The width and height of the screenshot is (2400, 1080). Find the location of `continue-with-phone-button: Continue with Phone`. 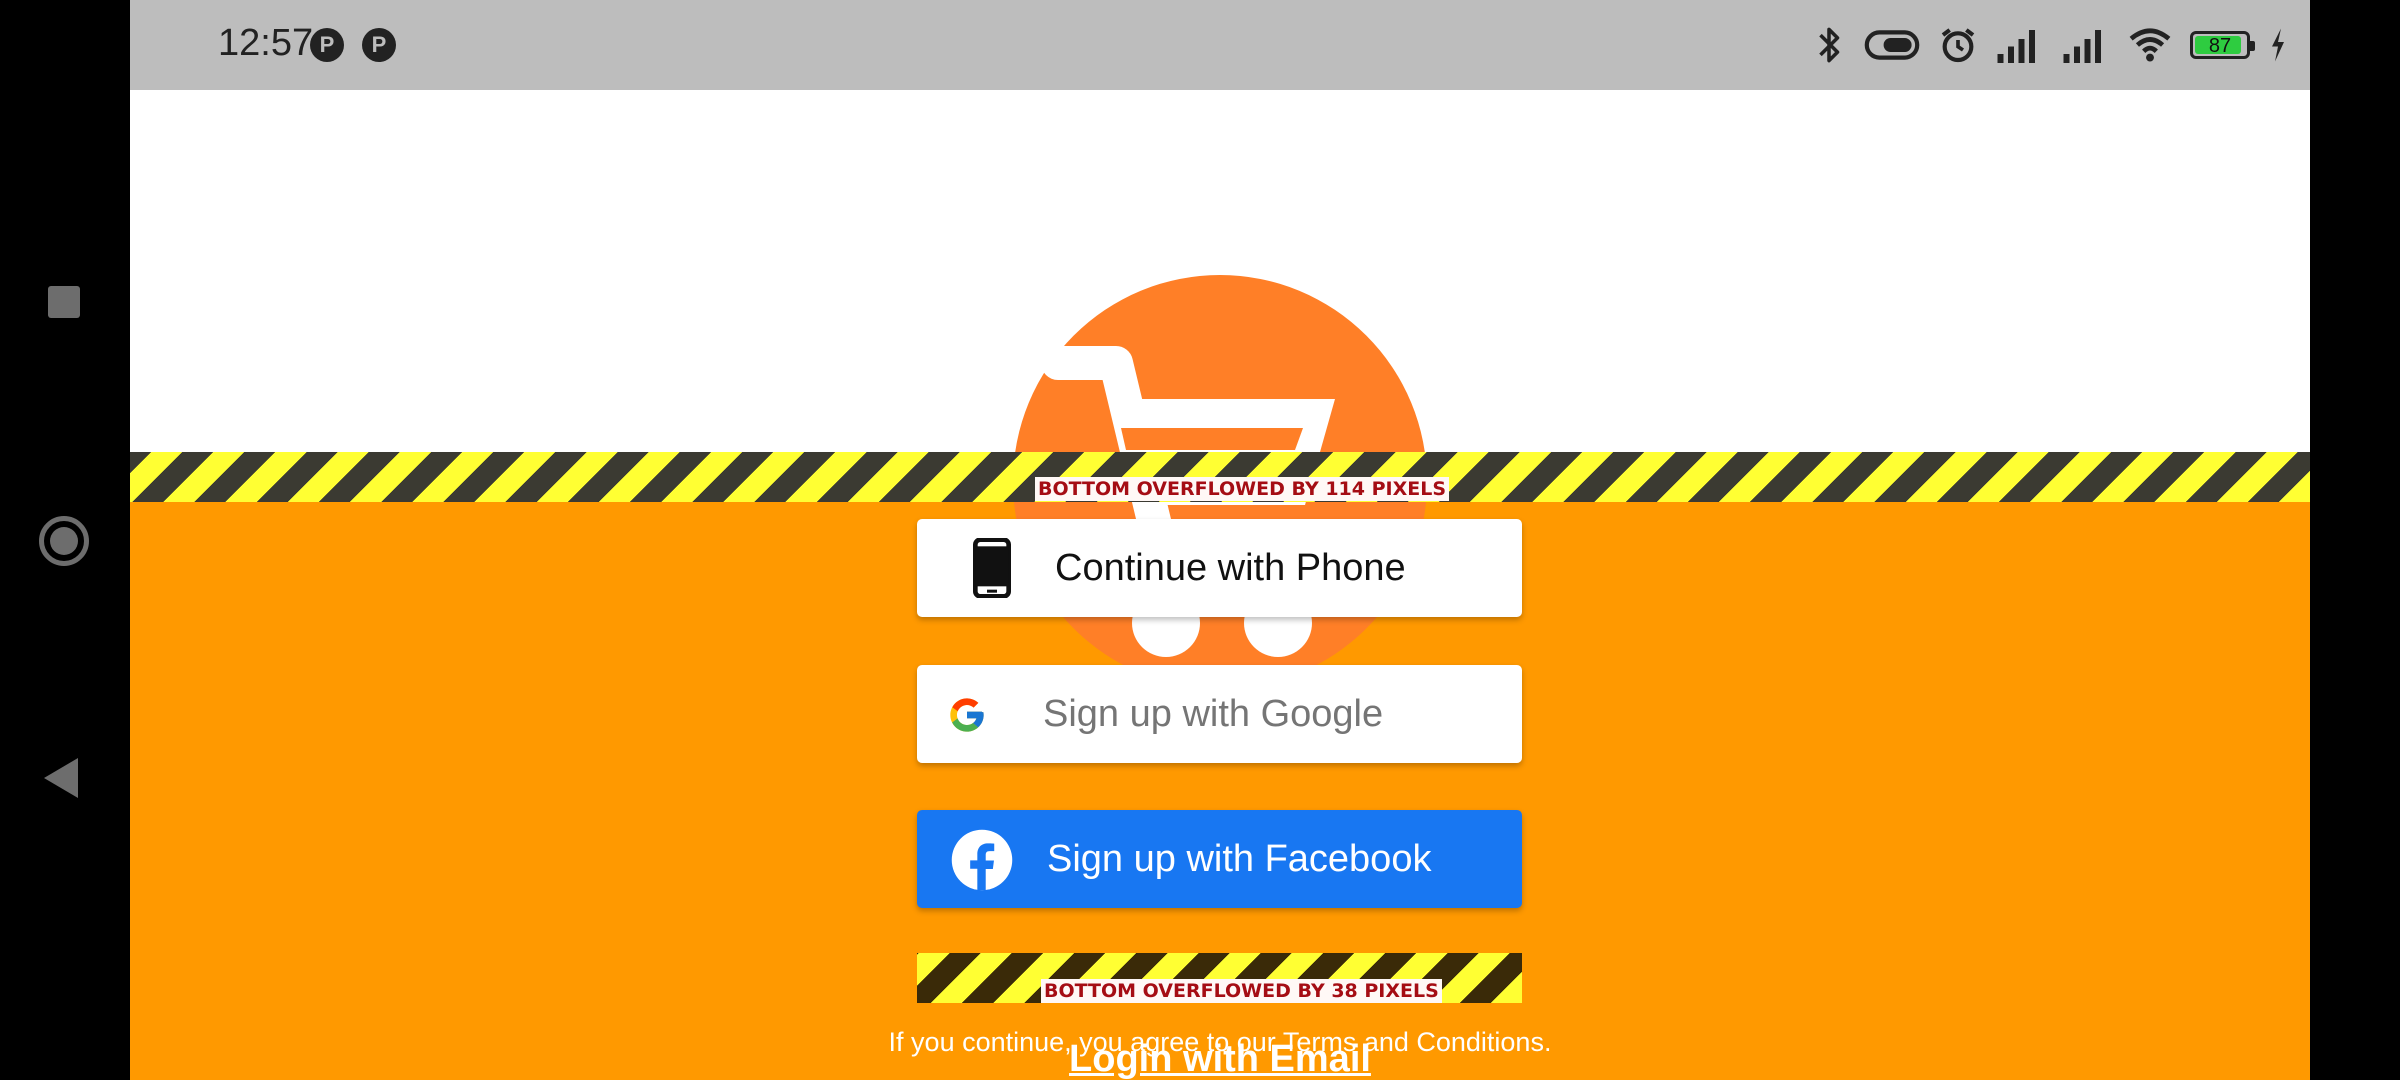

continue-with-phone-button: Continue with Phone is located at coordinates (1219, 568).